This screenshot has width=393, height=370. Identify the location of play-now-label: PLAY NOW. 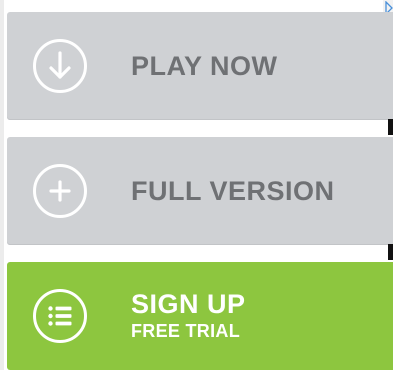
(204, 65).